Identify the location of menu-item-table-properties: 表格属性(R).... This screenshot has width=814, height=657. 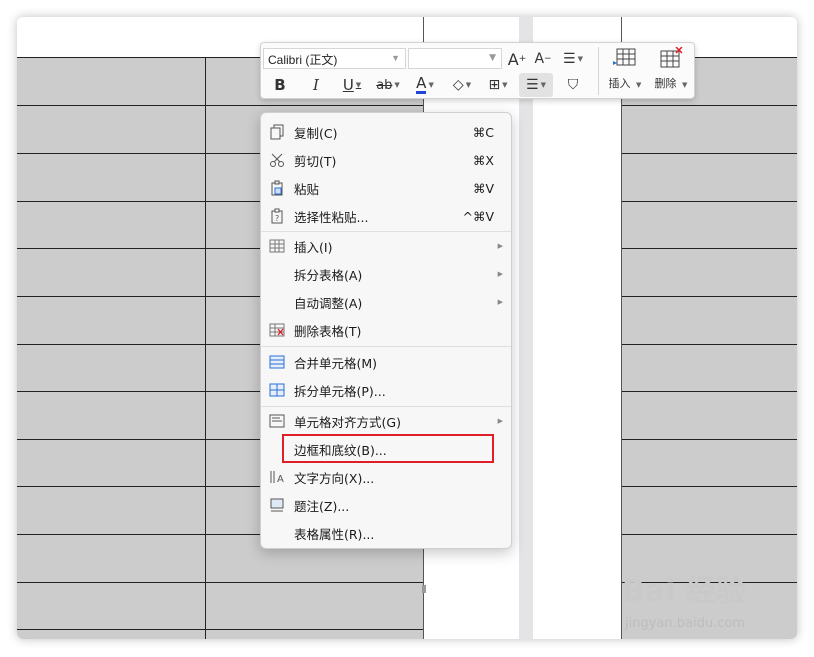
(386, 533).